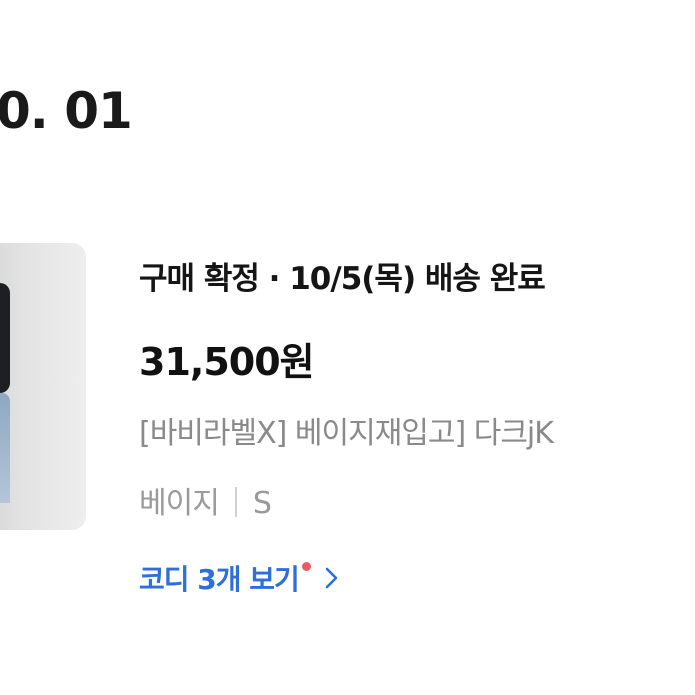 Image resolution: width=695 pixels, height=695 pixels. I want to click on product-options: 베이지 S, so click(205, 500).